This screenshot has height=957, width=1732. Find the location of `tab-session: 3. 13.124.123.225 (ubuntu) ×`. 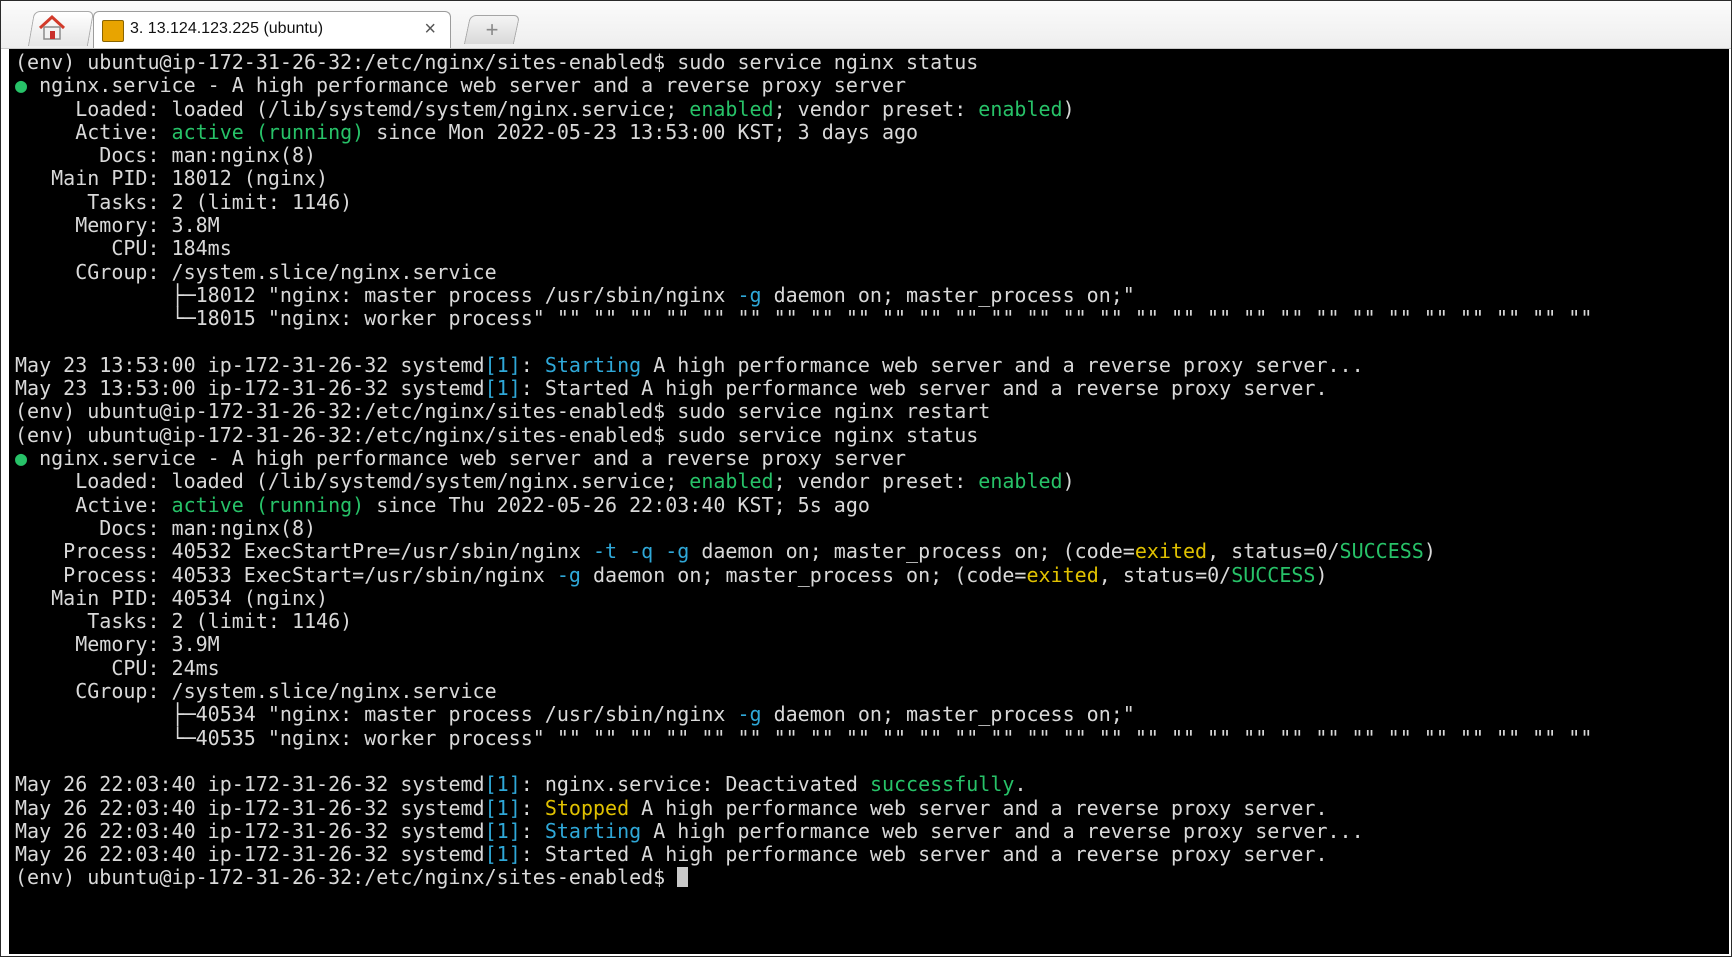

tab-session: 3. 13.124.123.225 (ubuntu) × is located at coordinates (272, 29).